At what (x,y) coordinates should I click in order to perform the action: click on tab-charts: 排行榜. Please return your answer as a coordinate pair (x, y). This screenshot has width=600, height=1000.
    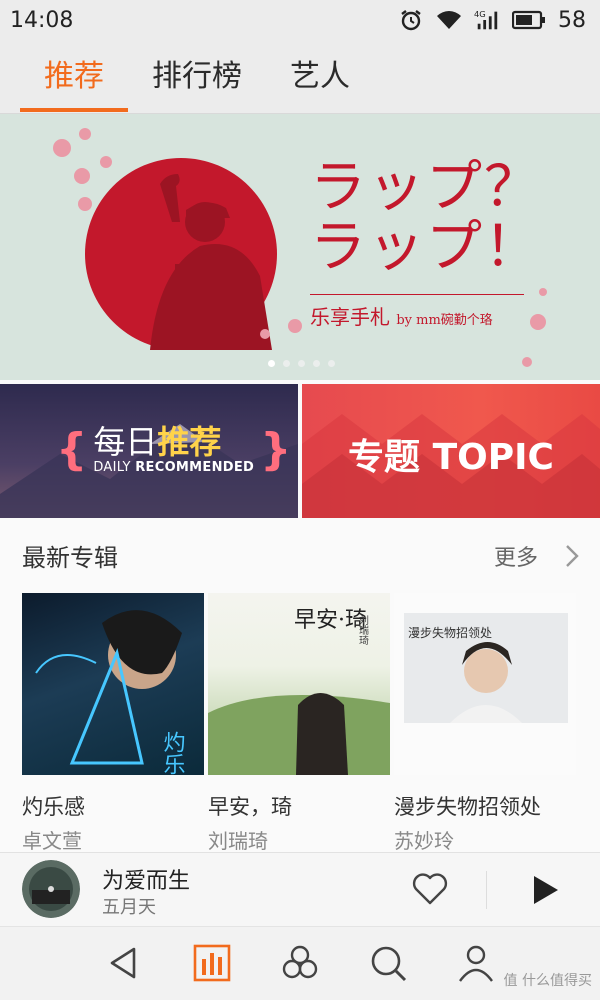
    Looking at the image, I should click on (197, 77).